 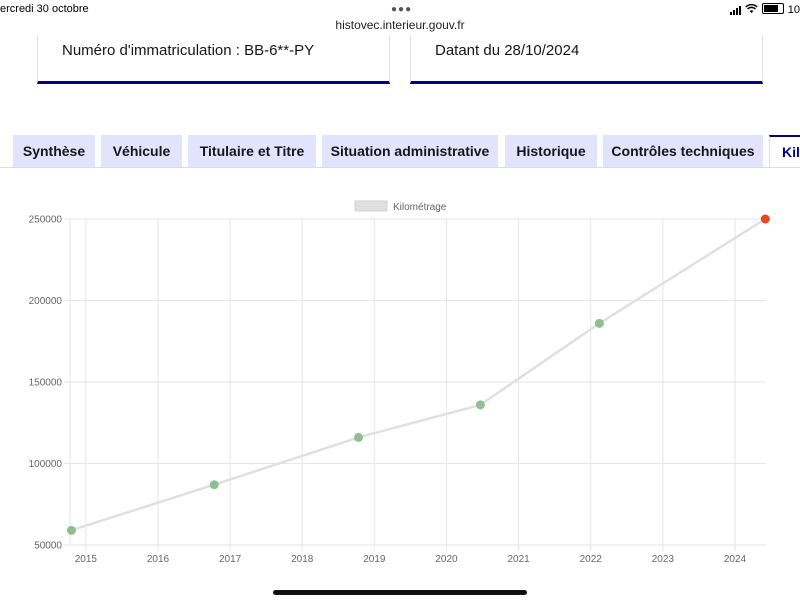 I want to click on tab-kilometrage: Kil, so click(x=784, y=151).